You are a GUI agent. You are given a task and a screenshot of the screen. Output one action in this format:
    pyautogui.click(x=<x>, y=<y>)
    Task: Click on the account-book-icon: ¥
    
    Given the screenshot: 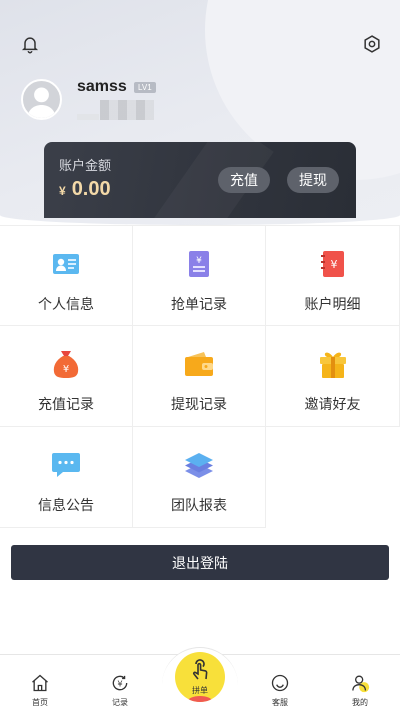 What is the action you would take?
    pyautogui.click(x=333, y=264)
    